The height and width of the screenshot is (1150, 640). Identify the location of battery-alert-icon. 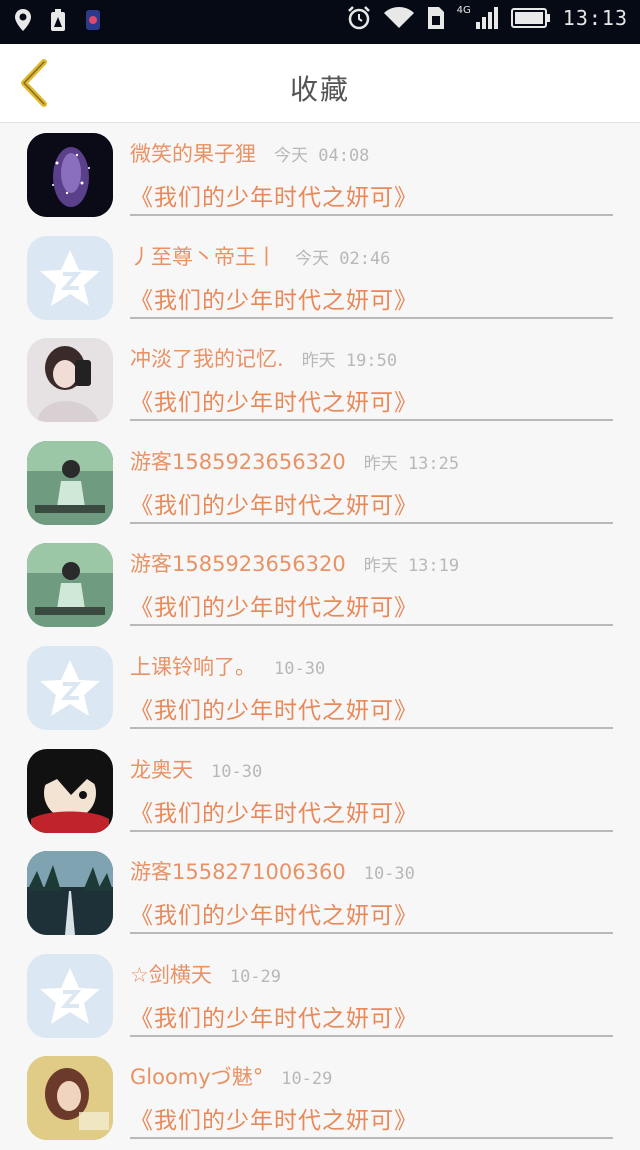
(58, 20).